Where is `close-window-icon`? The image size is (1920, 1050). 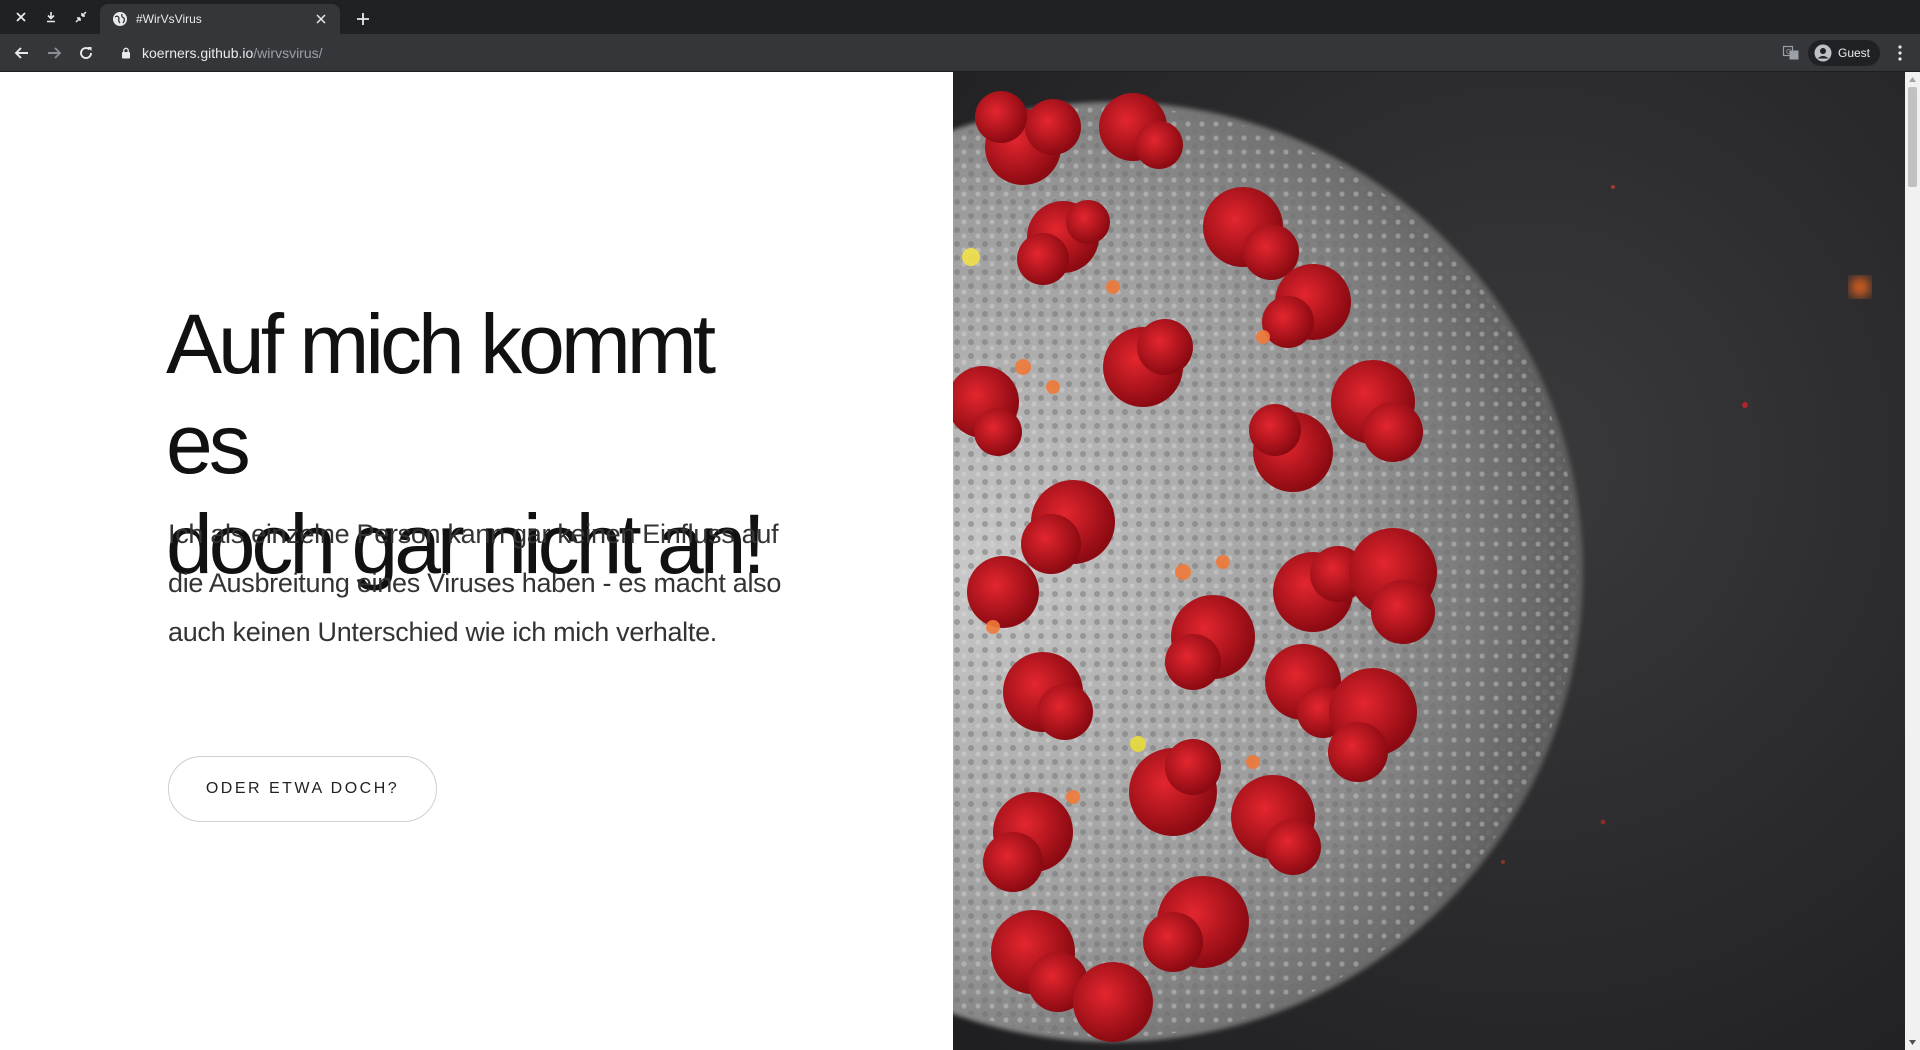 close-window-icon is located at coordinates (21, 17).